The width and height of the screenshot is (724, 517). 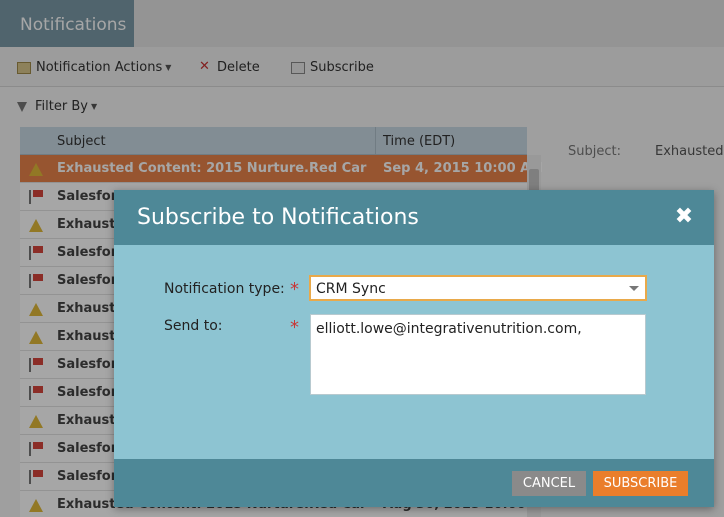 What do you see at coordinates (684, 217) in the screenshot?
I see `close-icon: ✖` at bounding box center [684, 217].